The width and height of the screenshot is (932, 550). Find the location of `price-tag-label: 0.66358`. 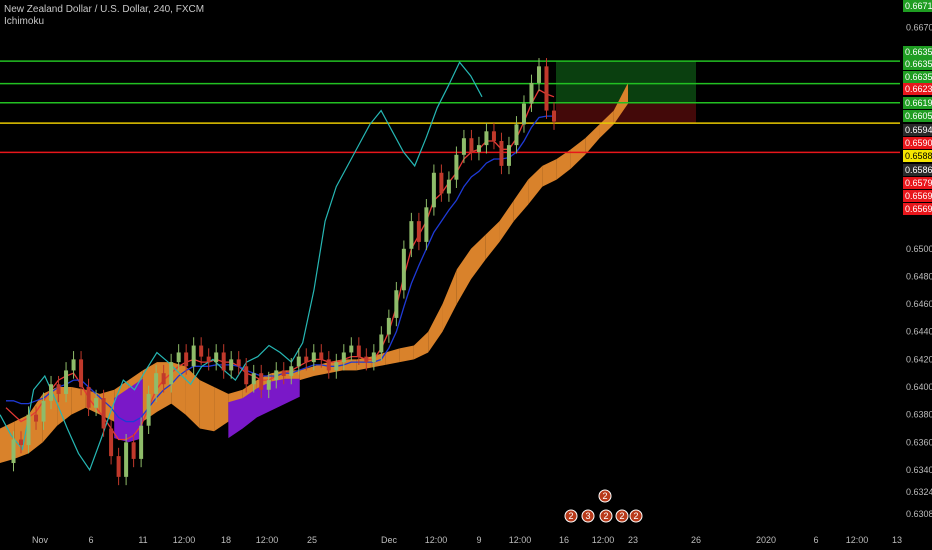

price-tag-label: 0.66358 is located at coordinates (918, 52).